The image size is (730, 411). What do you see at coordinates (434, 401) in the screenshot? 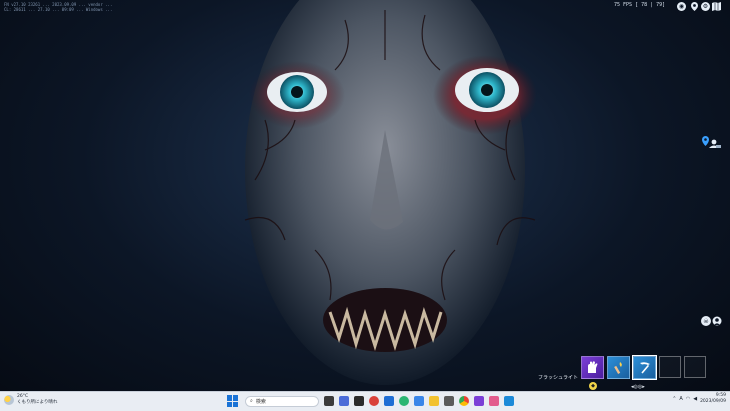
I see `file-explorer-icon` at bounding box center [434, 401].